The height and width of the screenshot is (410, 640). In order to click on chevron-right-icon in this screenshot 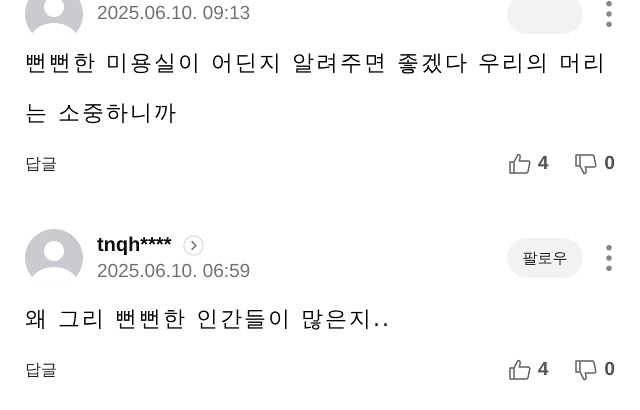, I will do `click(193, 245)`.